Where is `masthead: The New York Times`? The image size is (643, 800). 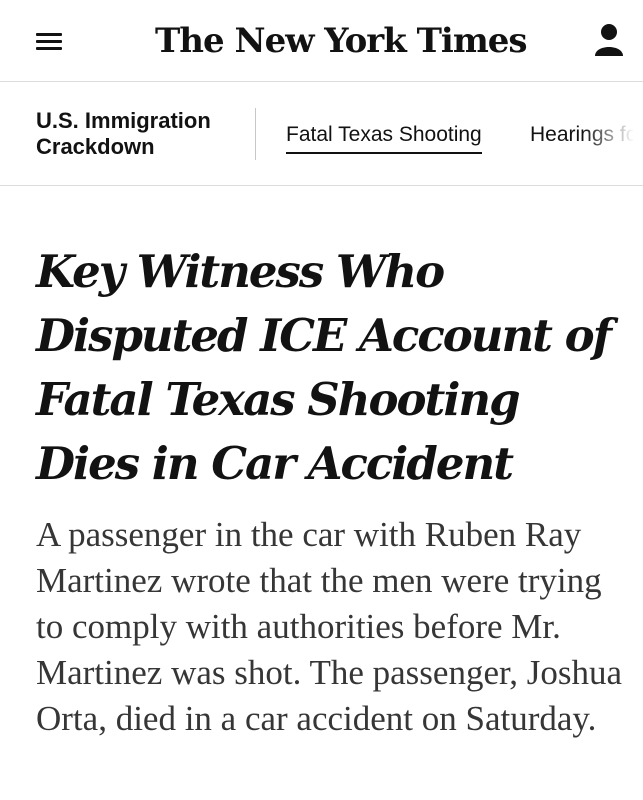 masthead: The New York Times is located at coordinates (321, 41).